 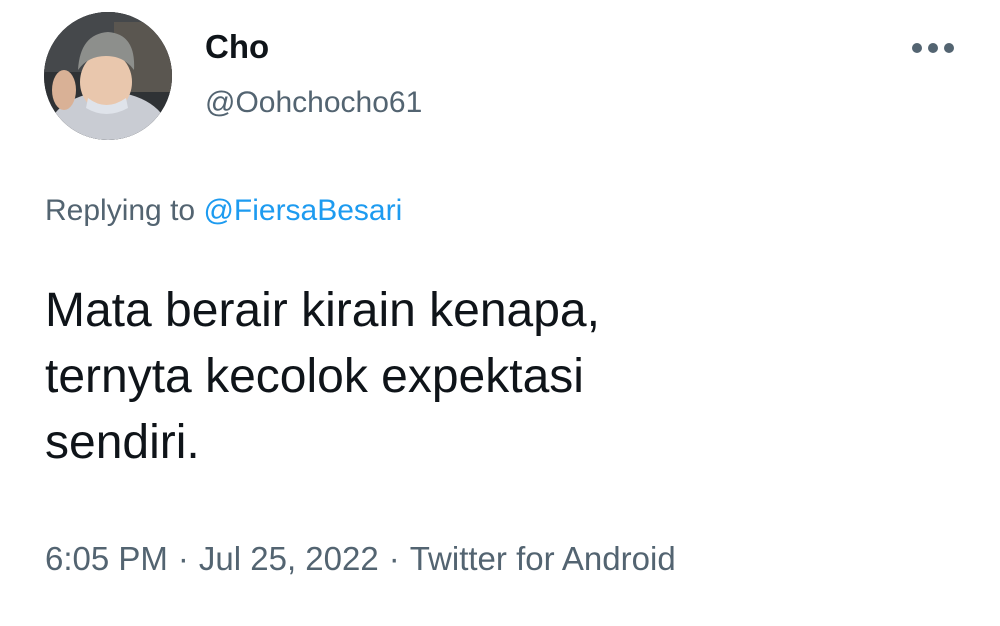 I want to click on tweet-time: 6:05 PM, so click(x=106, y=558).